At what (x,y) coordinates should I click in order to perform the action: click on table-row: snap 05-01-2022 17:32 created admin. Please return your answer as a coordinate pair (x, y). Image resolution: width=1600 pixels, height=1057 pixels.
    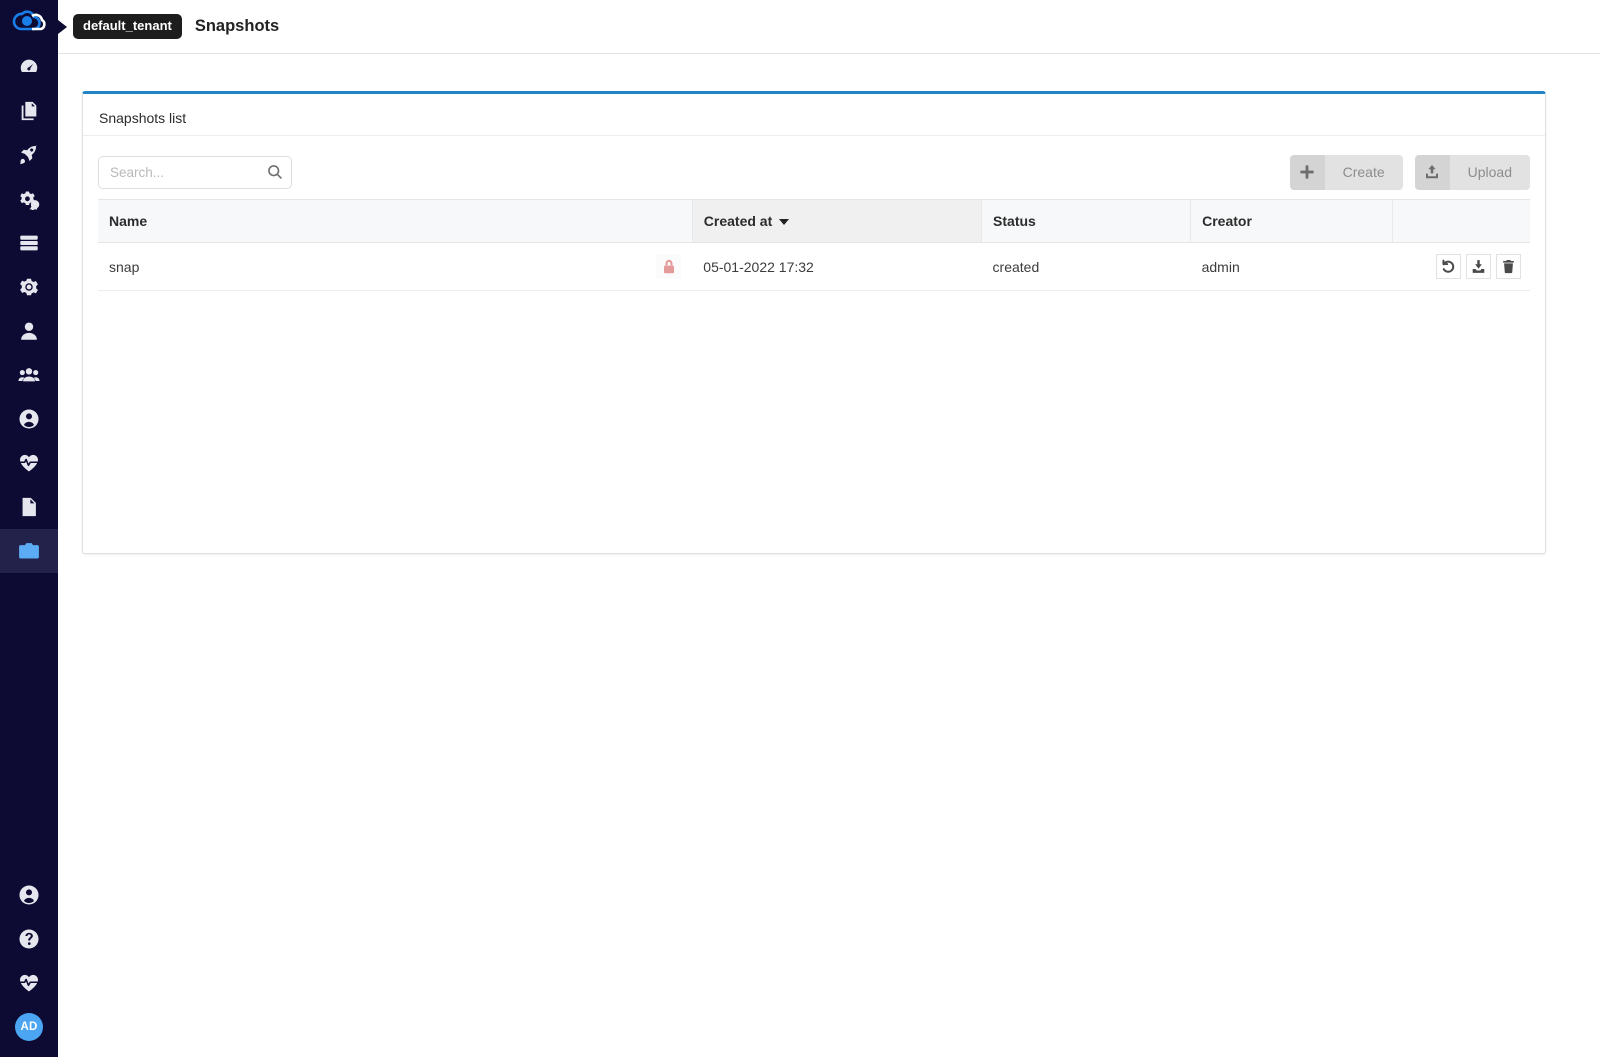
    Looking at the image, I should click on (814, 266).